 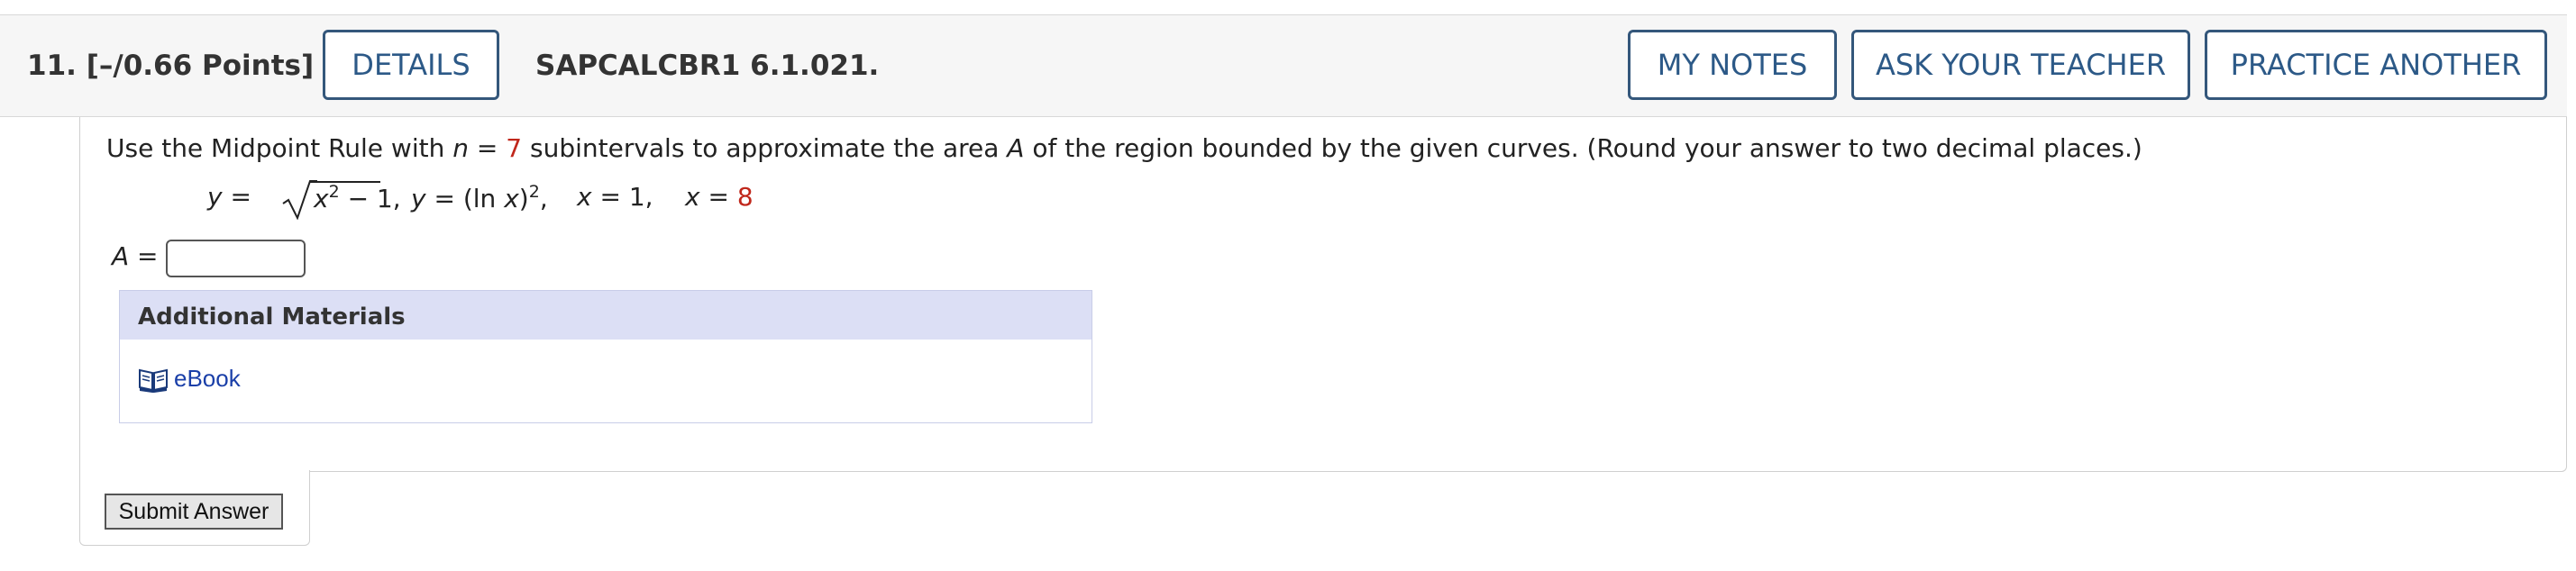 I want to click on bound2: x = 8, so click(x=719, y=197).